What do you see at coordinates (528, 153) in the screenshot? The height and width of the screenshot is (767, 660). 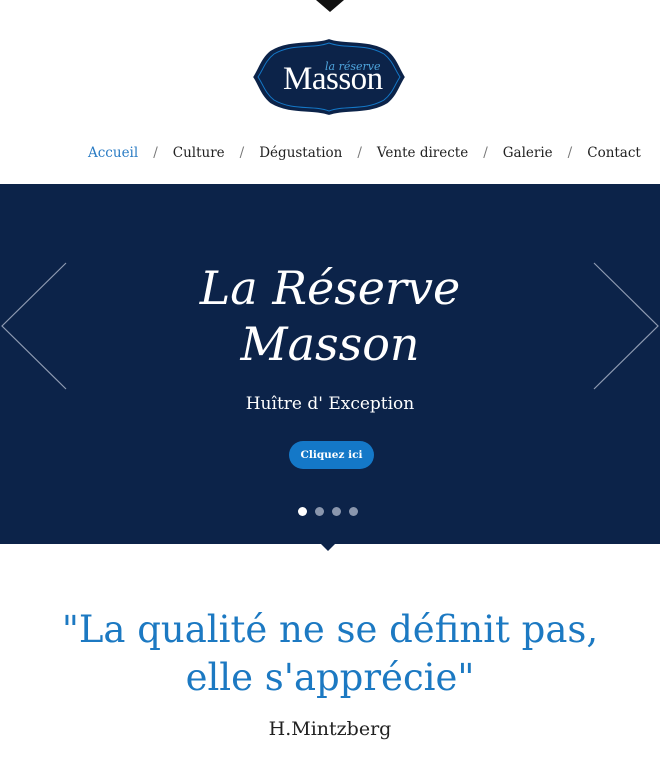 I see `nav-item-galerie: Galerie` at bounding box center [528, 153].